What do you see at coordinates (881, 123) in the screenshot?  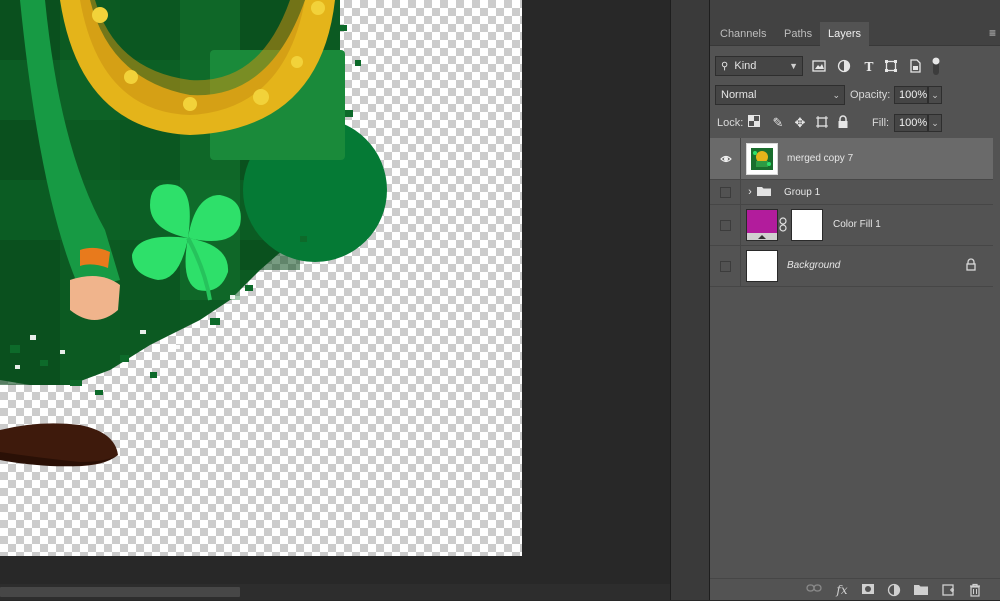 I see `fill-label: Fill:` at bounding box center [881, 123].